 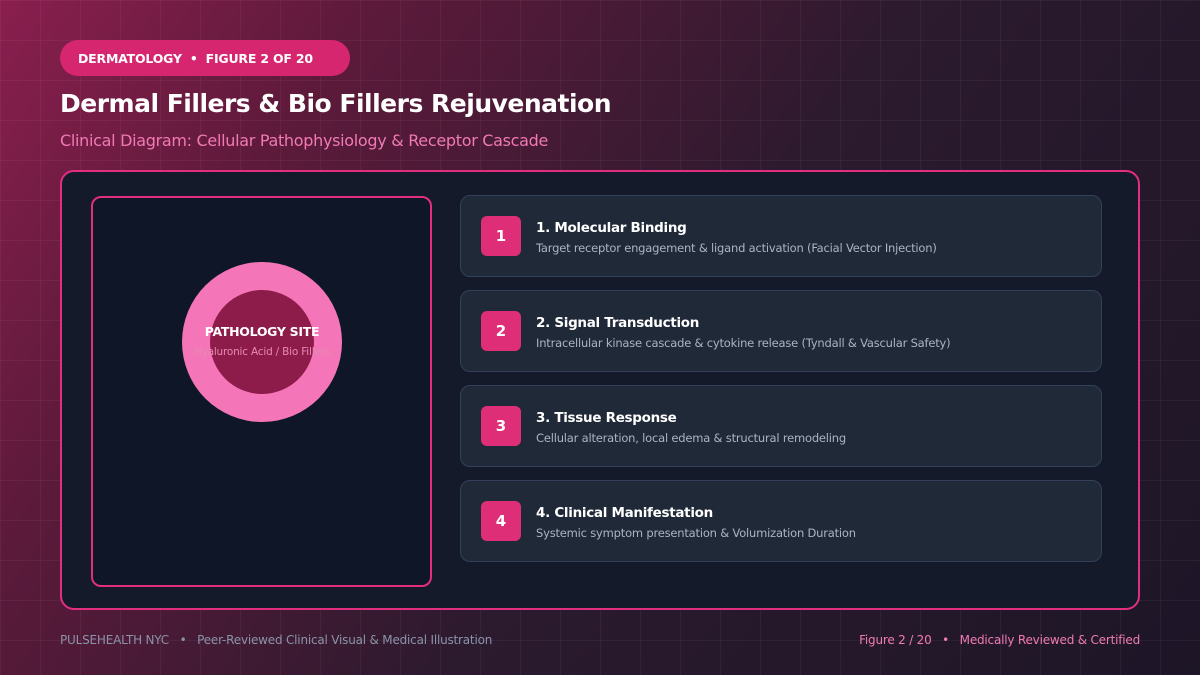 What do you see at coordinates (611, 228) in the screenshot?
I see `step-title: 1. Molecular Binding` at bounding box center [611, 228].